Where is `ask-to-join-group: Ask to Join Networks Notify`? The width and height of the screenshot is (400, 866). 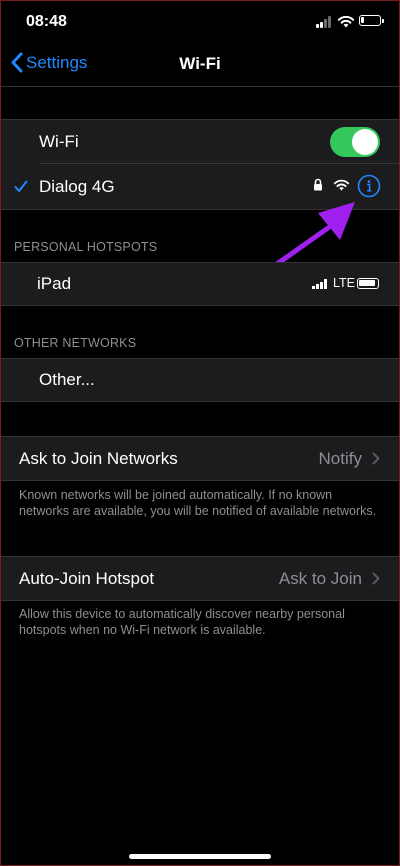 ask-to-join-group: Ask to Join Networks Notify is located at coordinates (200, 458).